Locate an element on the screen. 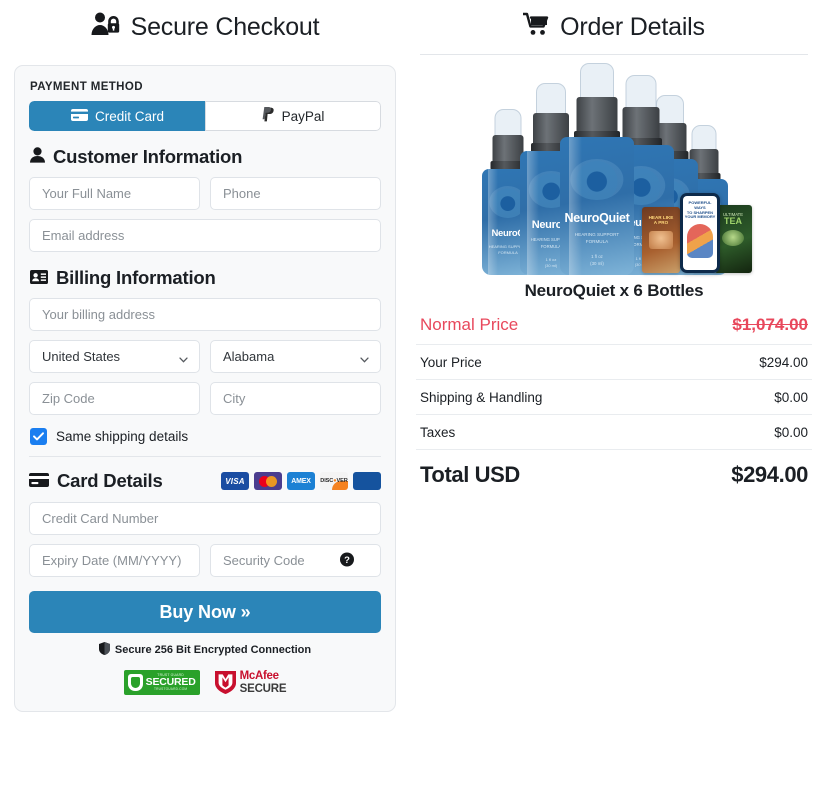 This screenshot has height=797, width=818. mcafee-secure-badge: McAfee SECURE is located at coordinates (250, 682).